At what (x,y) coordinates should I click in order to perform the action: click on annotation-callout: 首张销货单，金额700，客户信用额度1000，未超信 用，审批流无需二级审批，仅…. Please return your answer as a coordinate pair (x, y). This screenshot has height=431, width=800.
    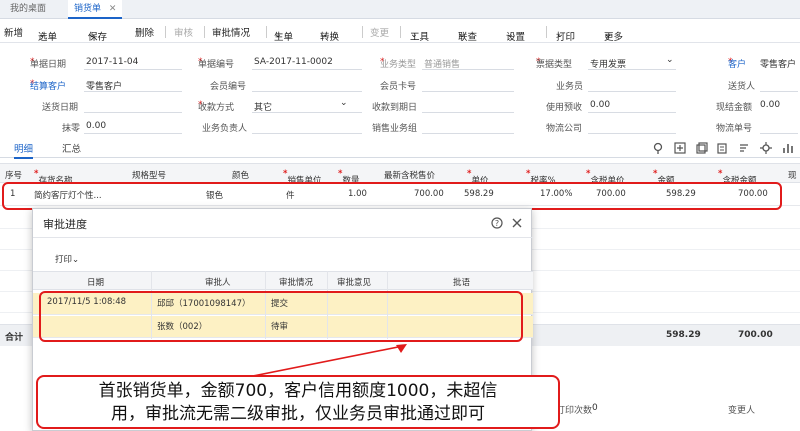
    Looking at the image, I should click on (298, 402).